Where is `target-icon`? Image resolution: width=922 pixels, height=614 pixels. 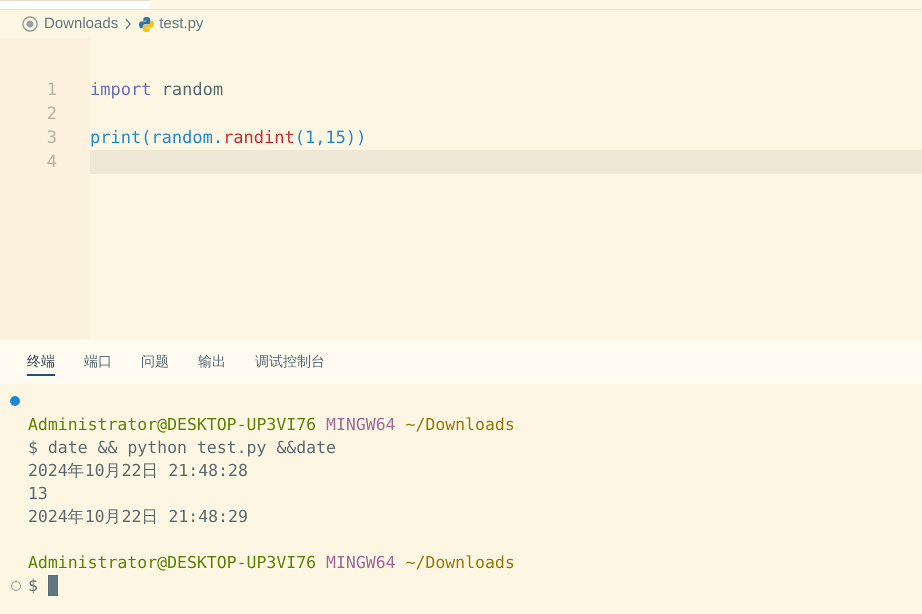
target-icon is located at coordinates (30, 24).